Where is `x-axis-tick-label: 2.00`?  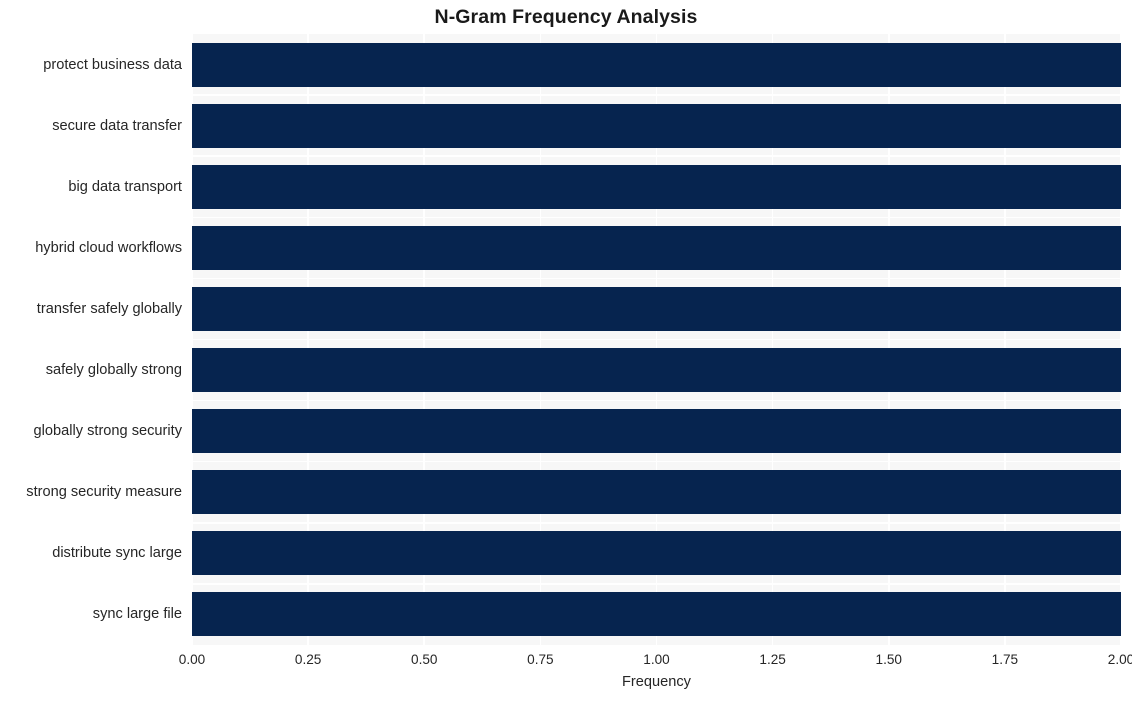 x-axis-tick-label: 2.00 is located at coordinates (1119, 659).